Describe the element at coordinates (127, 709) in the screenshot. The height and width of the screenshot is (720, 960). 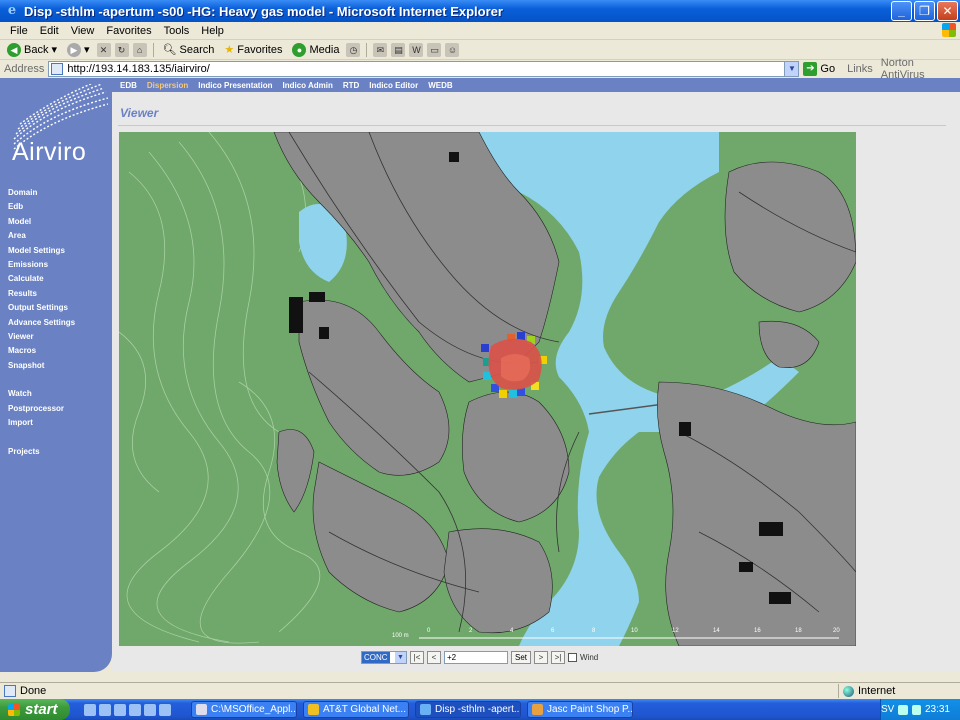
I see `quick-launch` at that location.